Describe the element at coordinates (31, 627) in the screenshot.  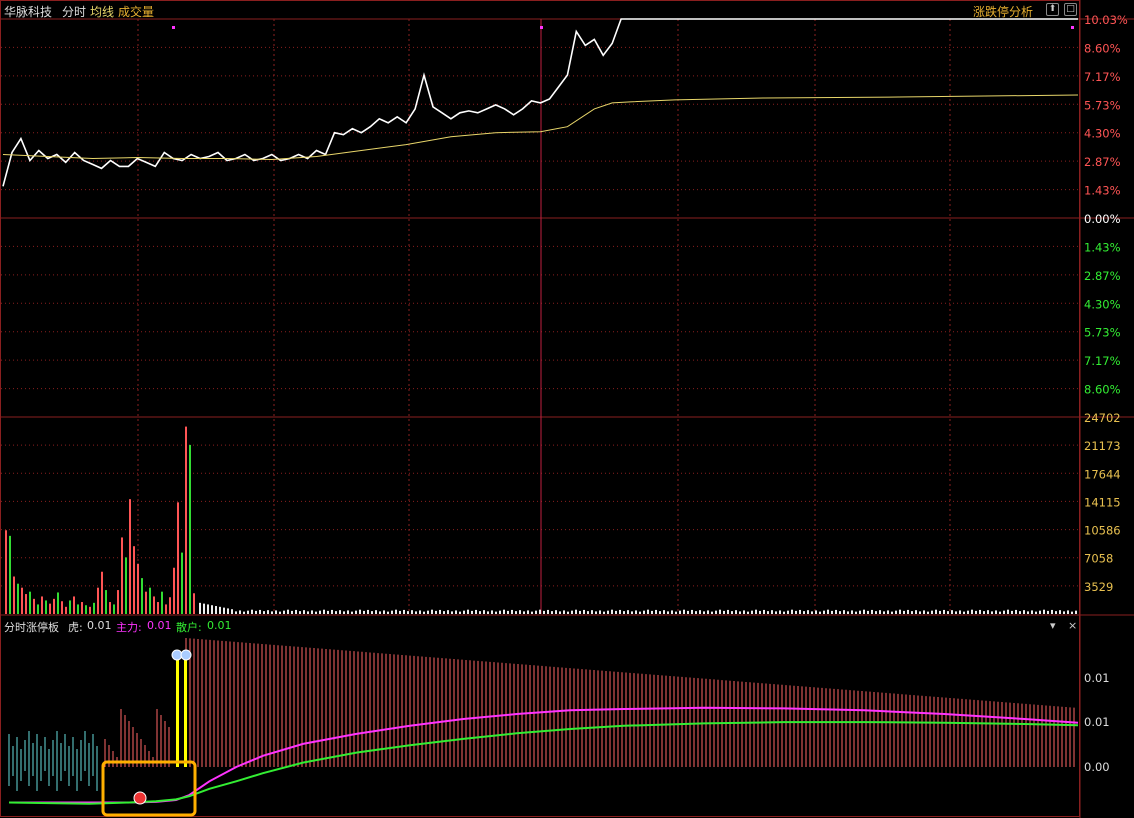
I see `indicator-name: 分时涨停板` at that location.